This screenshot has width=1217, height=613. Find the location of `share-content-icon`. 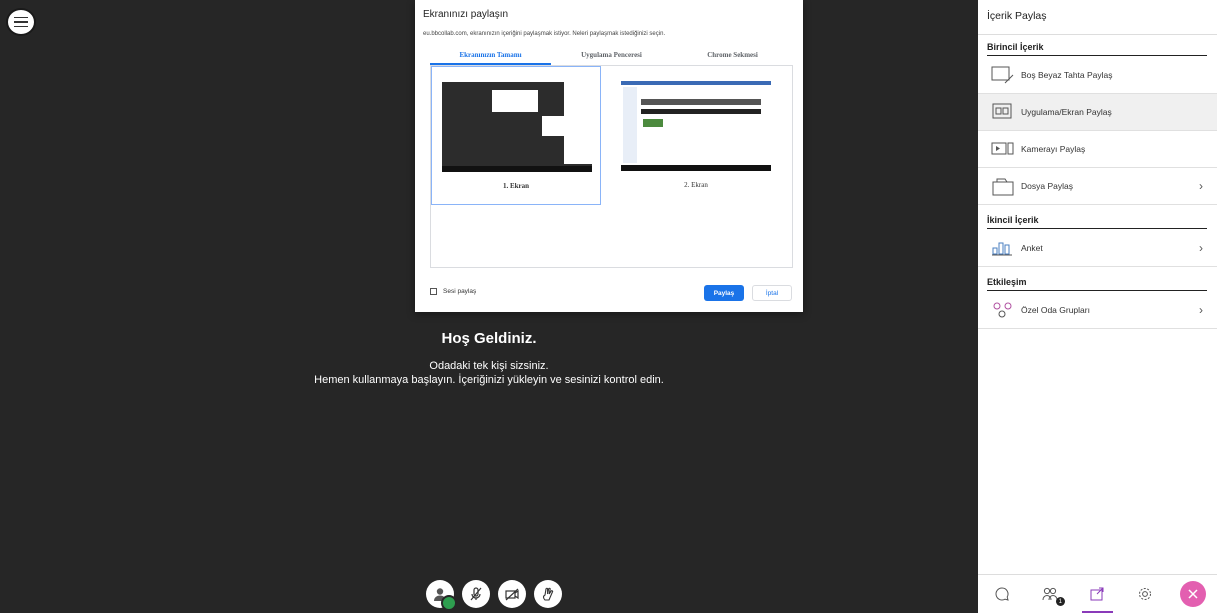

share-content-icon is located at coordinates (1097, 594).